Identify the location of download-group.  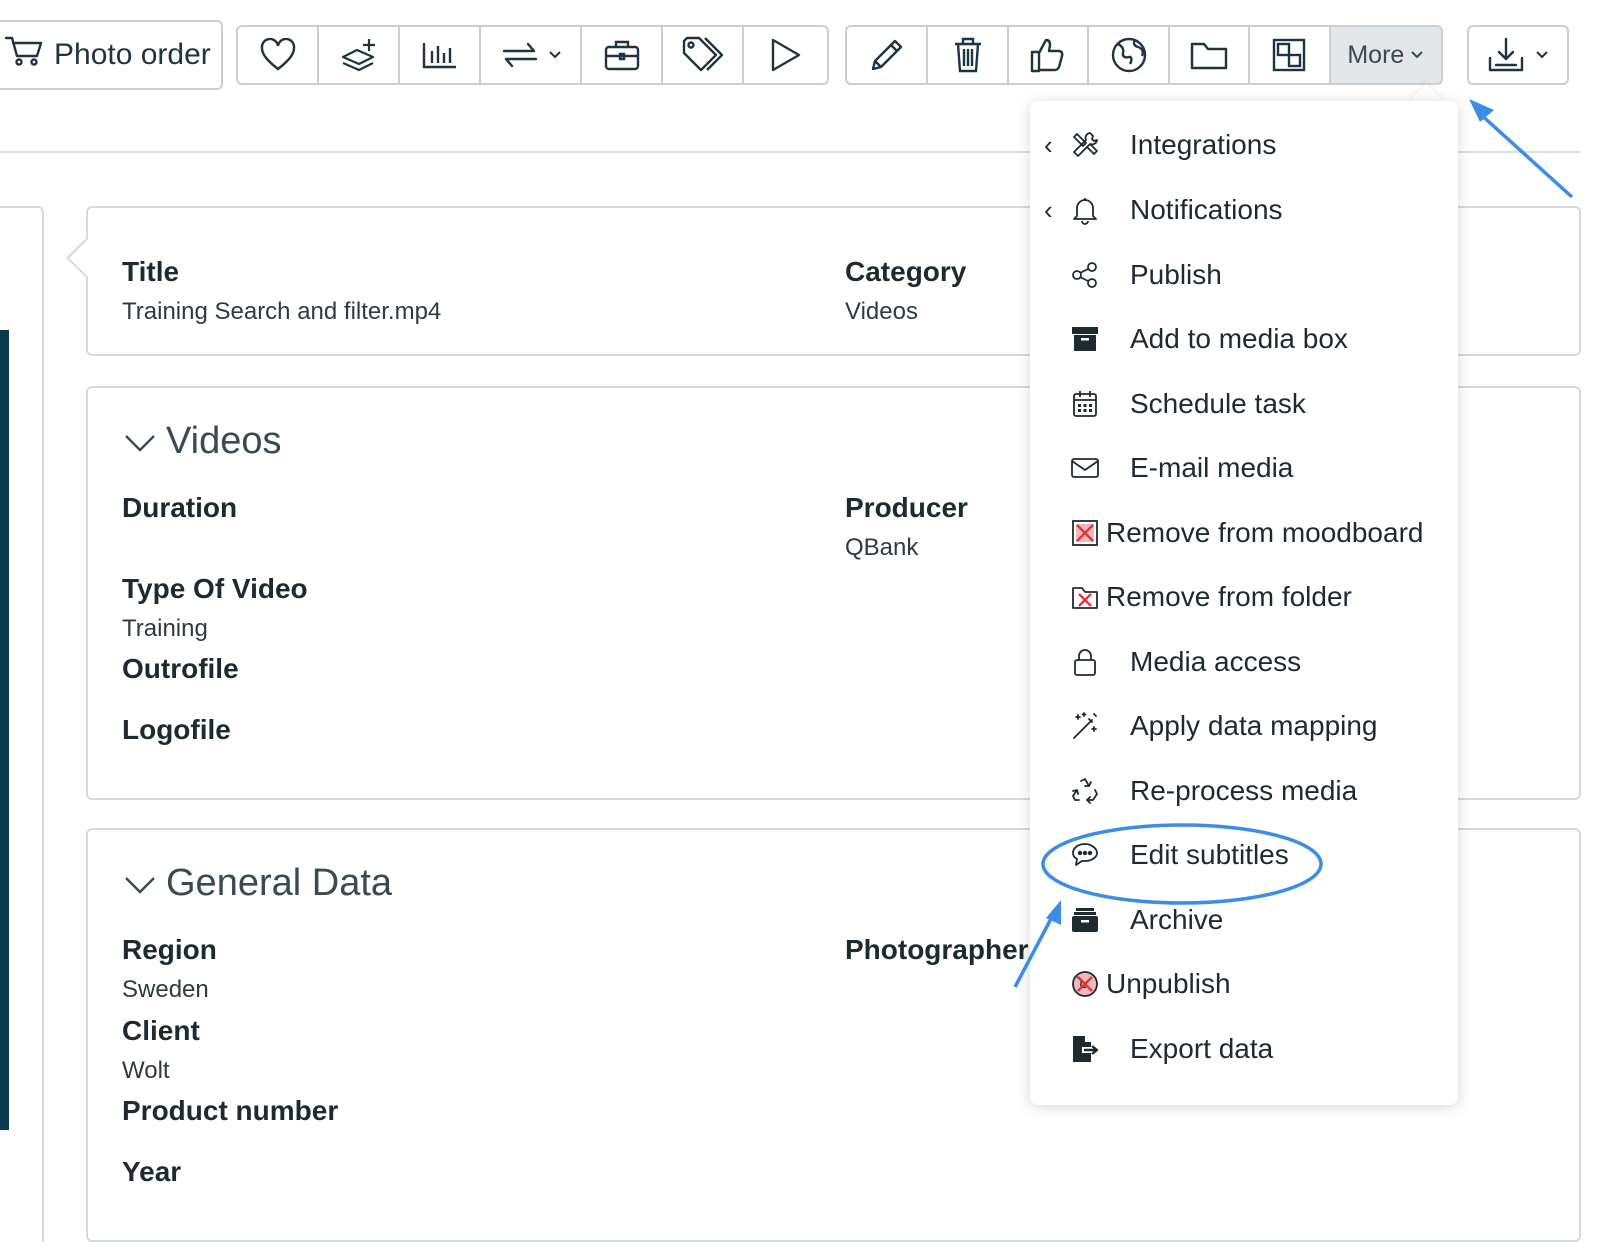
(1518, 55).